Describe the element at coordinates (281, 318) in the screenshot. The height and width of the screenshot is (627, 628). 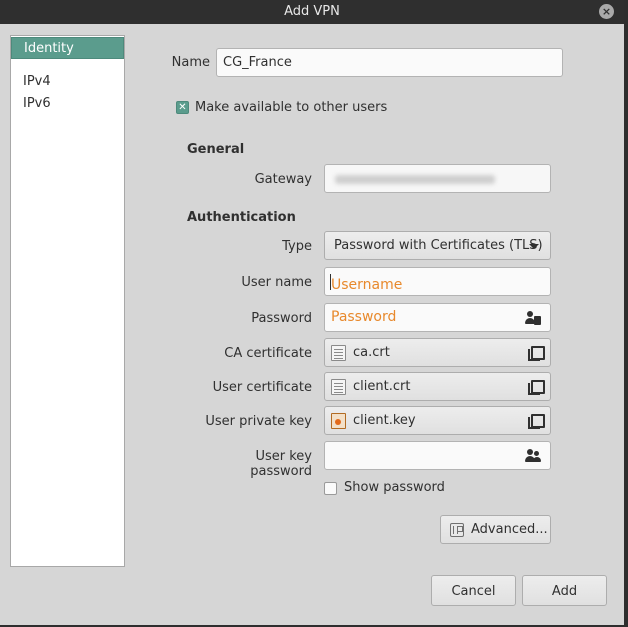
I see `password-label: Password` at that location.